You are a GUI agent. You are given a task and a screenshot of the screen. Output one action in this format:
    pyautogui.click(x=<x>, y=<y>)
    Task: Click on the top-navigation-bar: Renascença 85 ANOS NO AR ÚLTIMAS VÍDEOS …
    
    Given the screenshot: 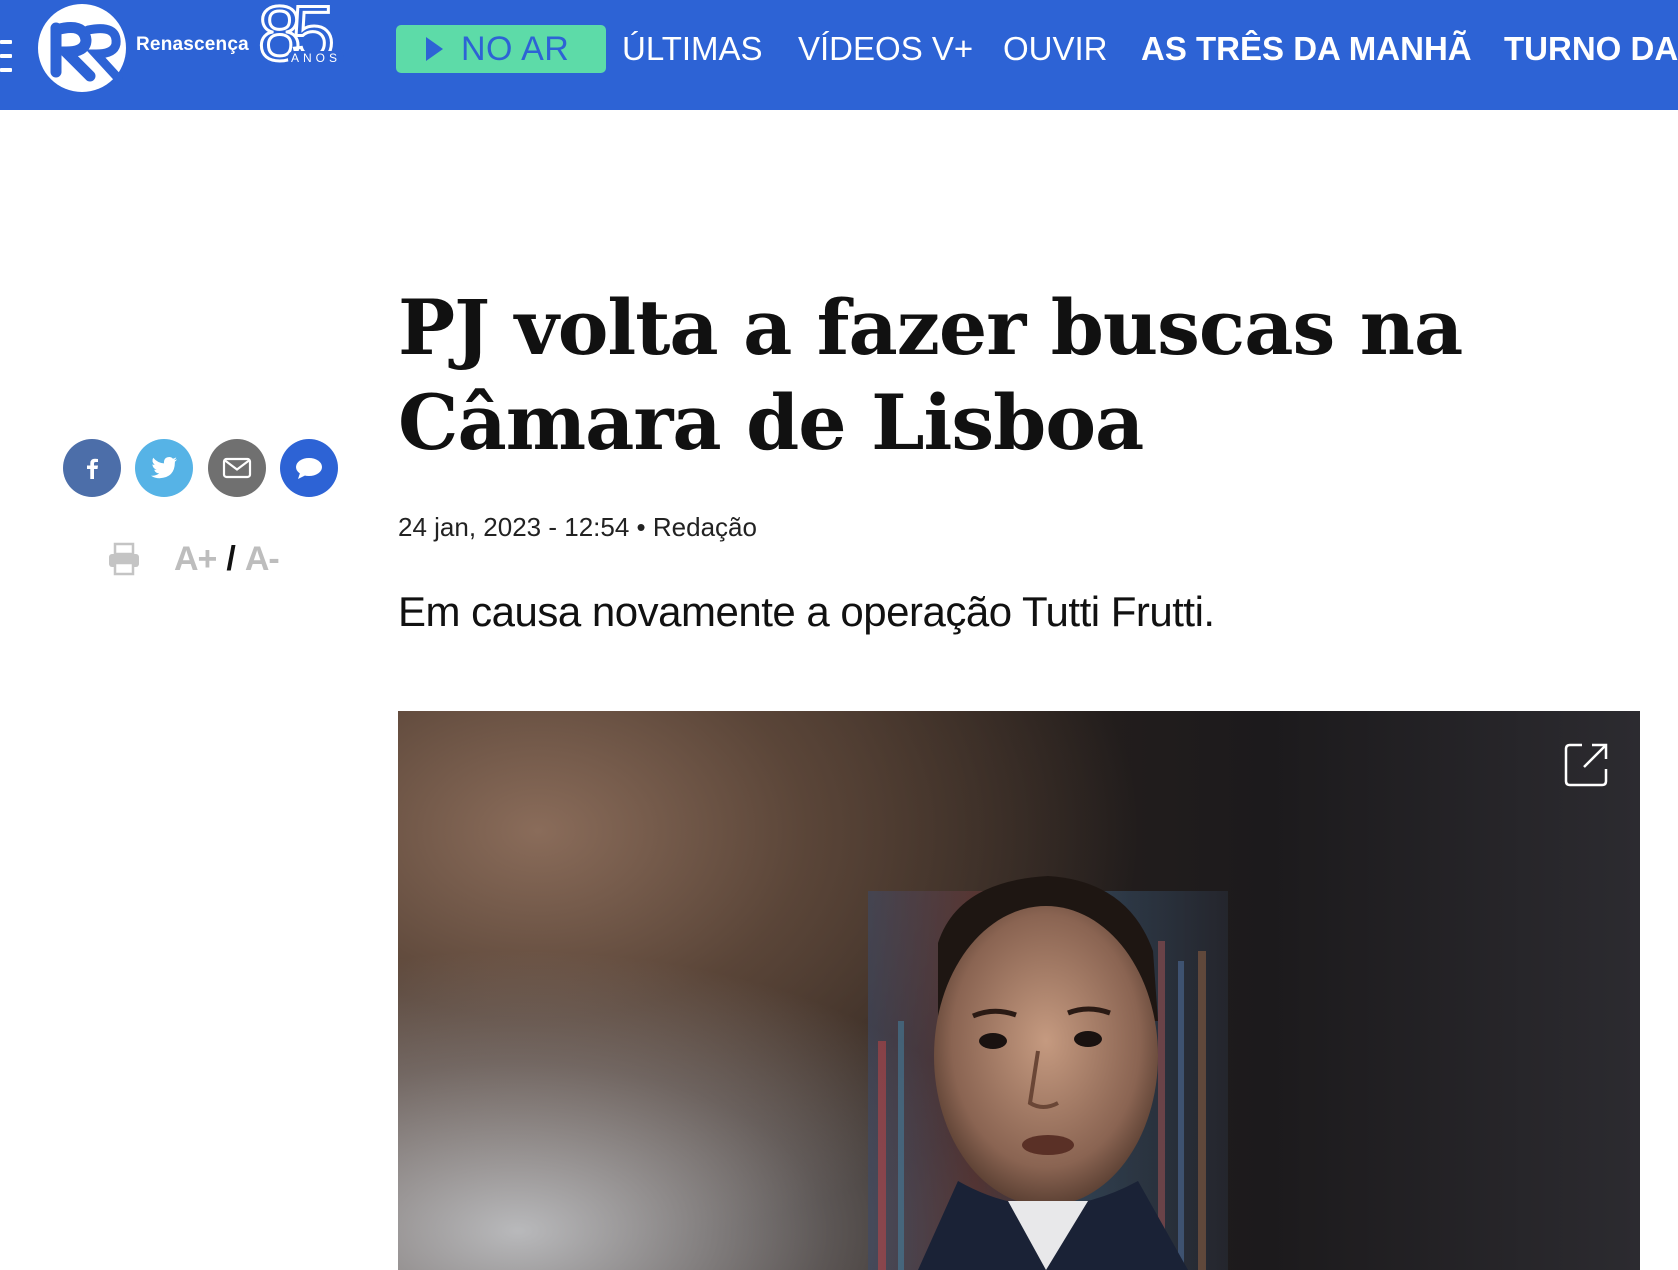 What is the action you would take?
    pyautogui.click(x=839, y=55)
    